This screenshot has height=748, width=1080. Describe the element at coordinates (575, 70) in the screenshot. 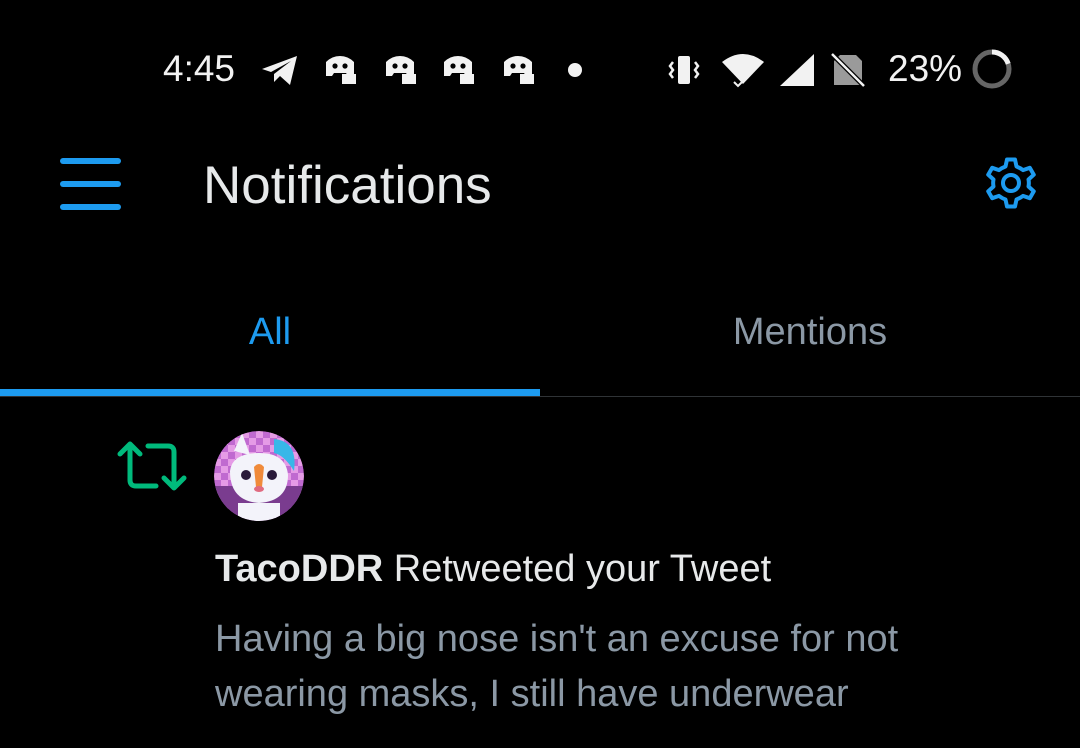

I see `more-notifications-dot` at that location.